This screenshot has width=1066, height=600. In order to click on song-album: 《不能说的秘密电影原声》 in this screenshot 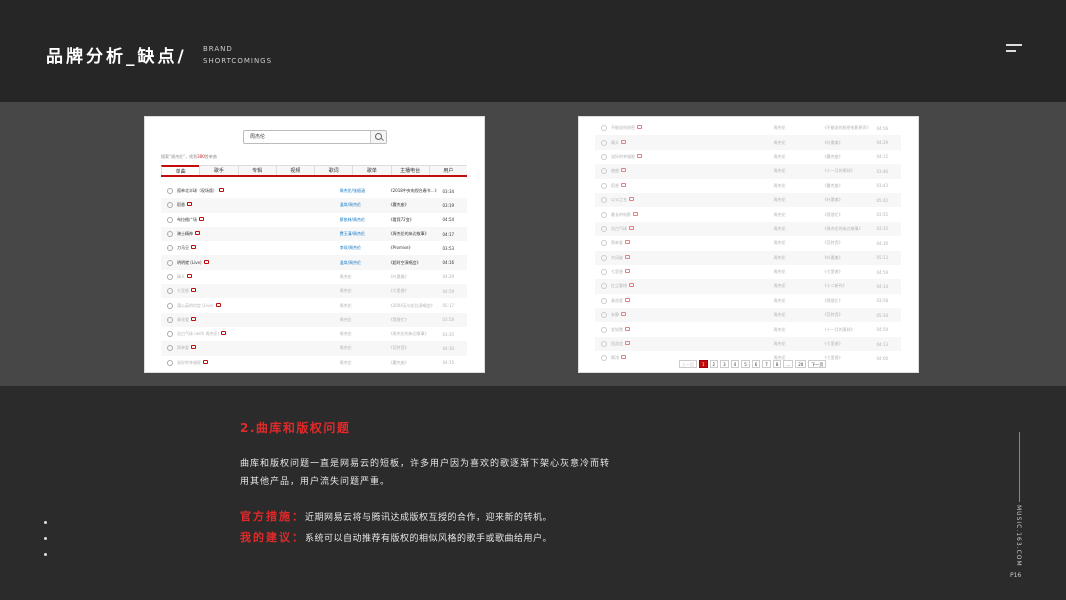, I will do `click(850, 128)`.